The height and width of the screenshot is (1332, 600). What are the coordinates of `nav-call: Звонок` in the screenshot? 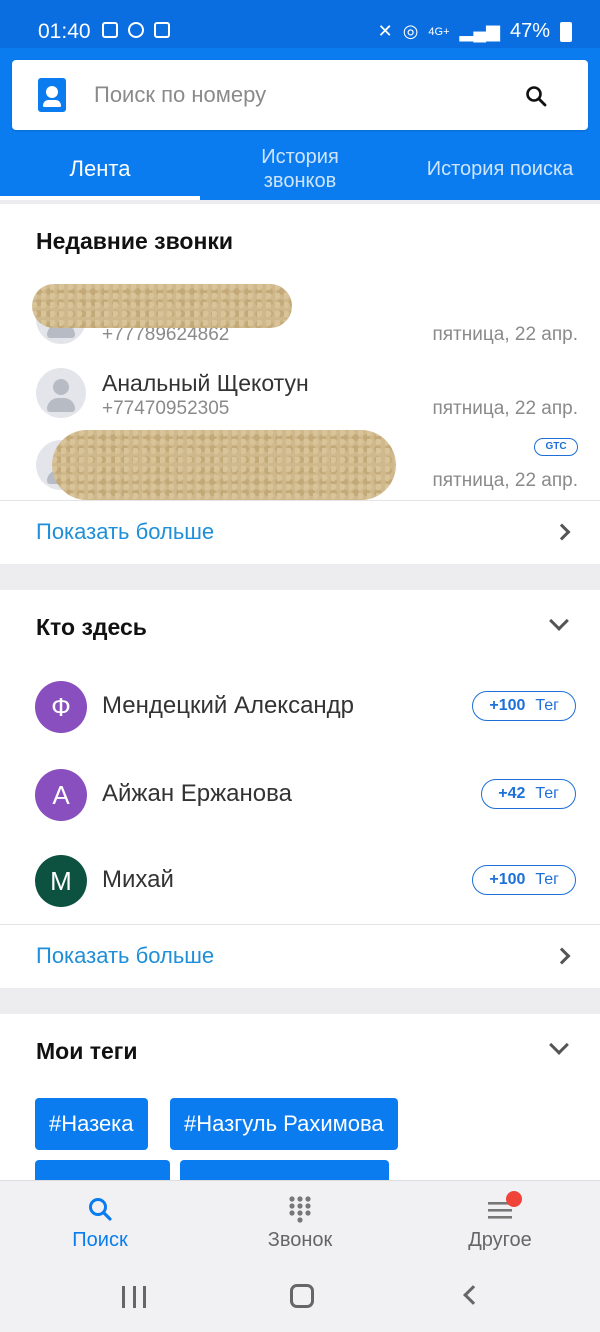 It's located at (300, 1222).